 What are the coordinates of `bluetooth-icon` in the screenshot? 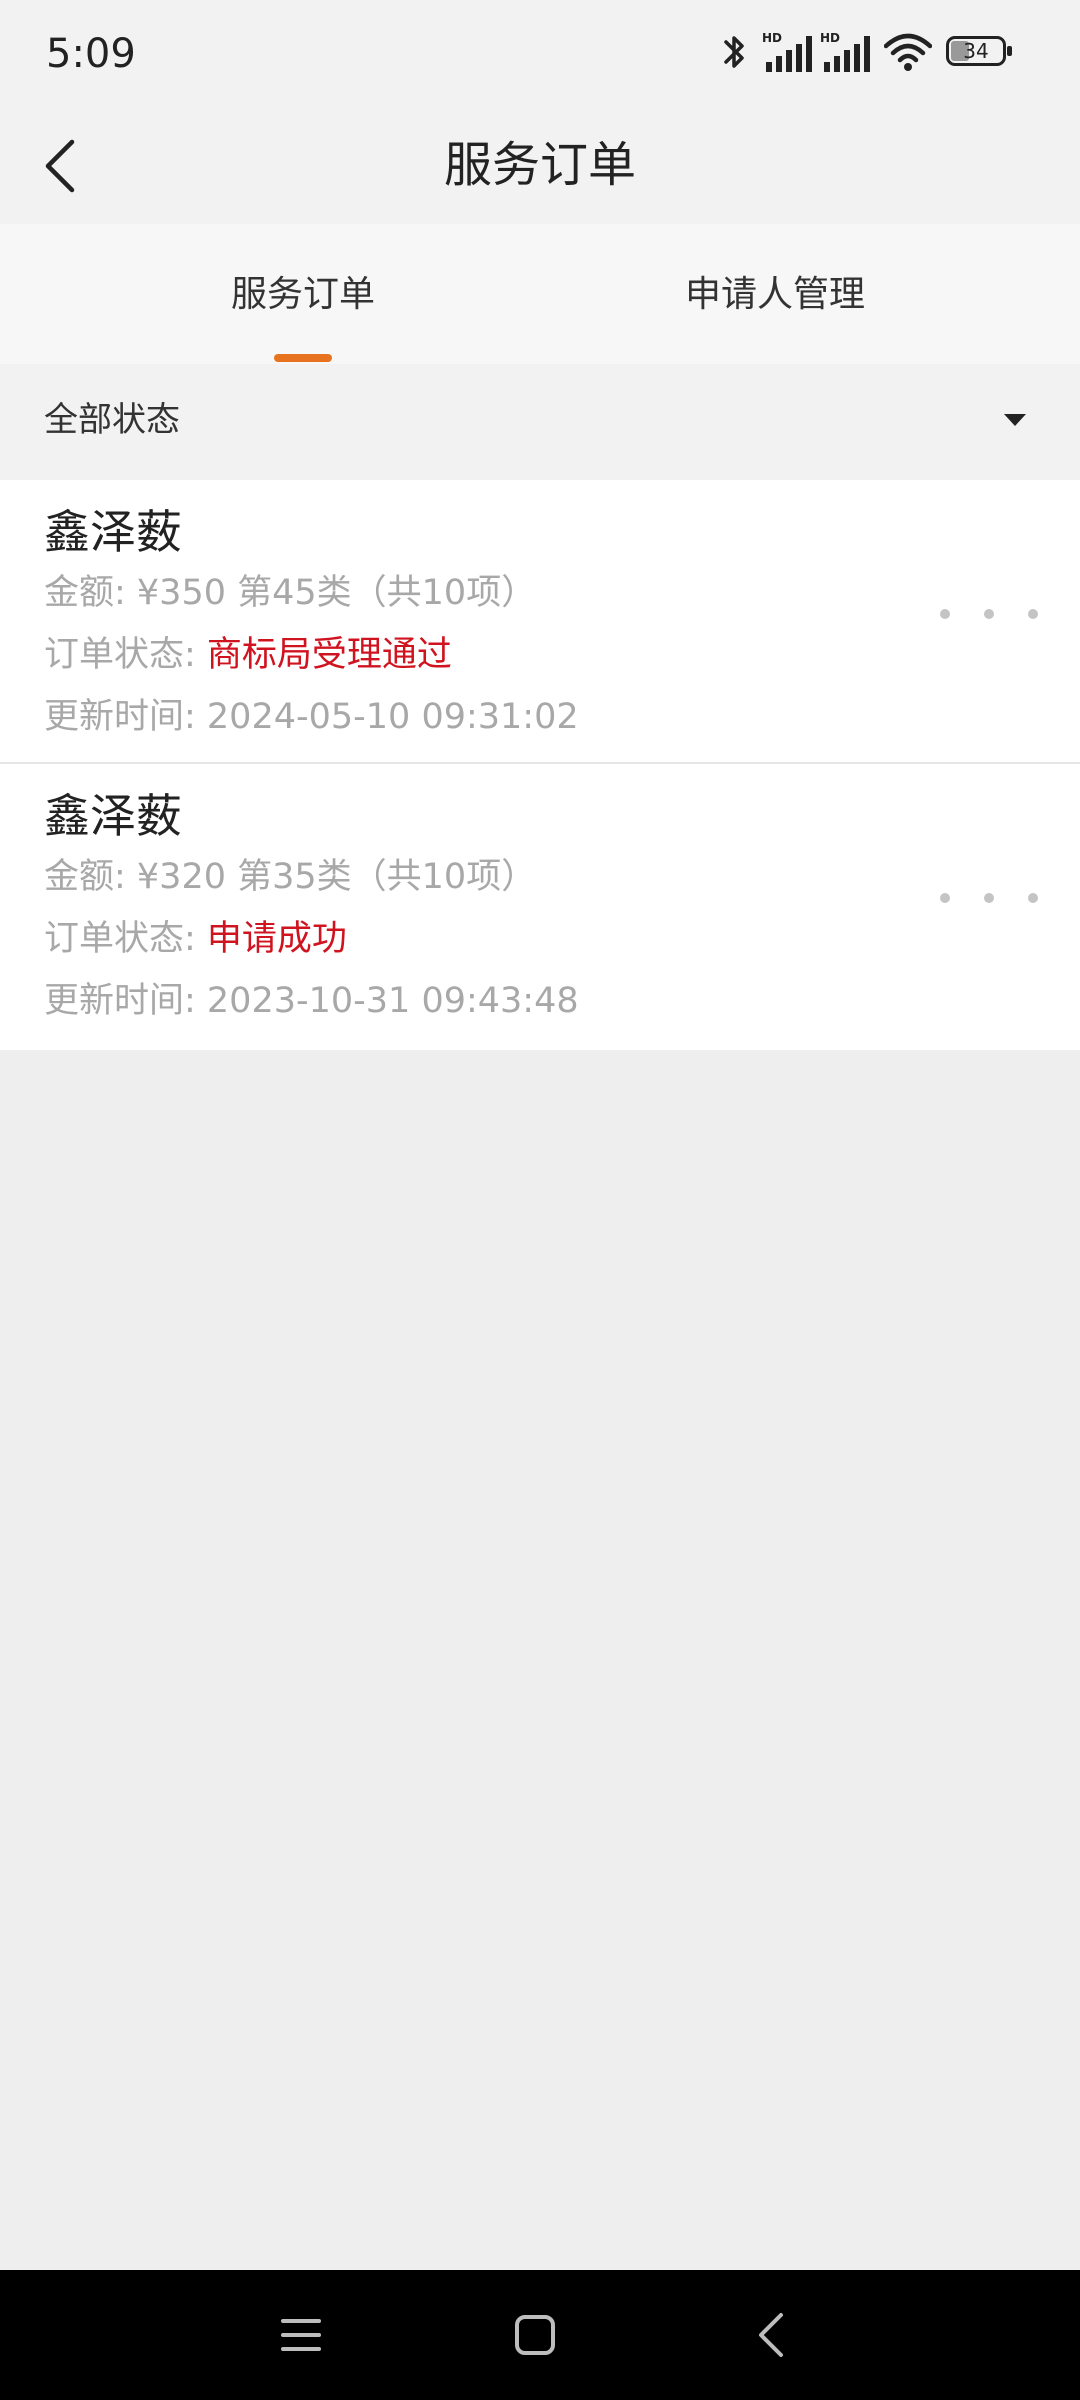 It's located at (734, 52).